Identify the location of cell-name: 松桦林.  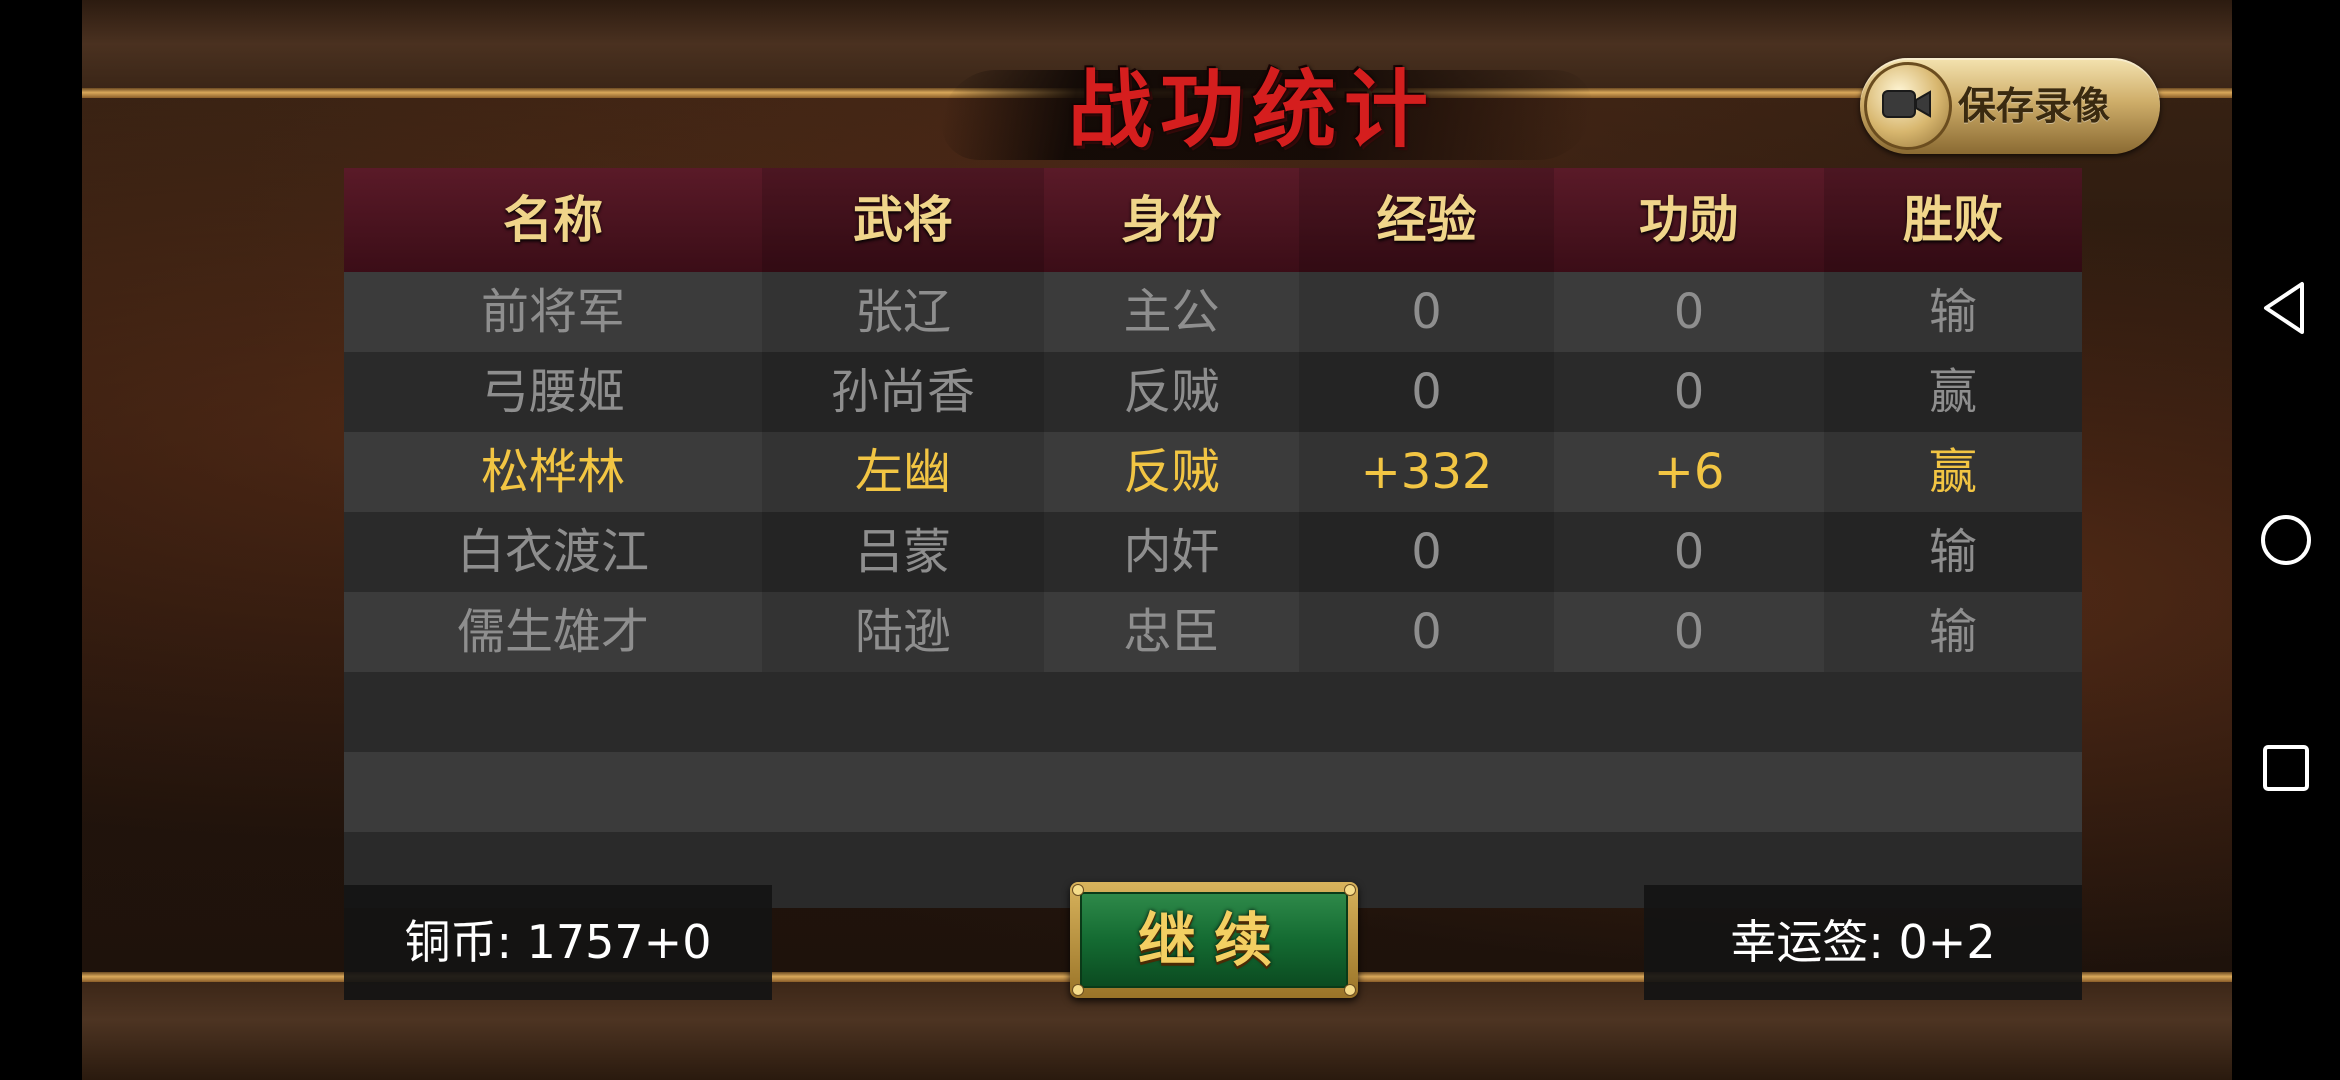
(552, 472).